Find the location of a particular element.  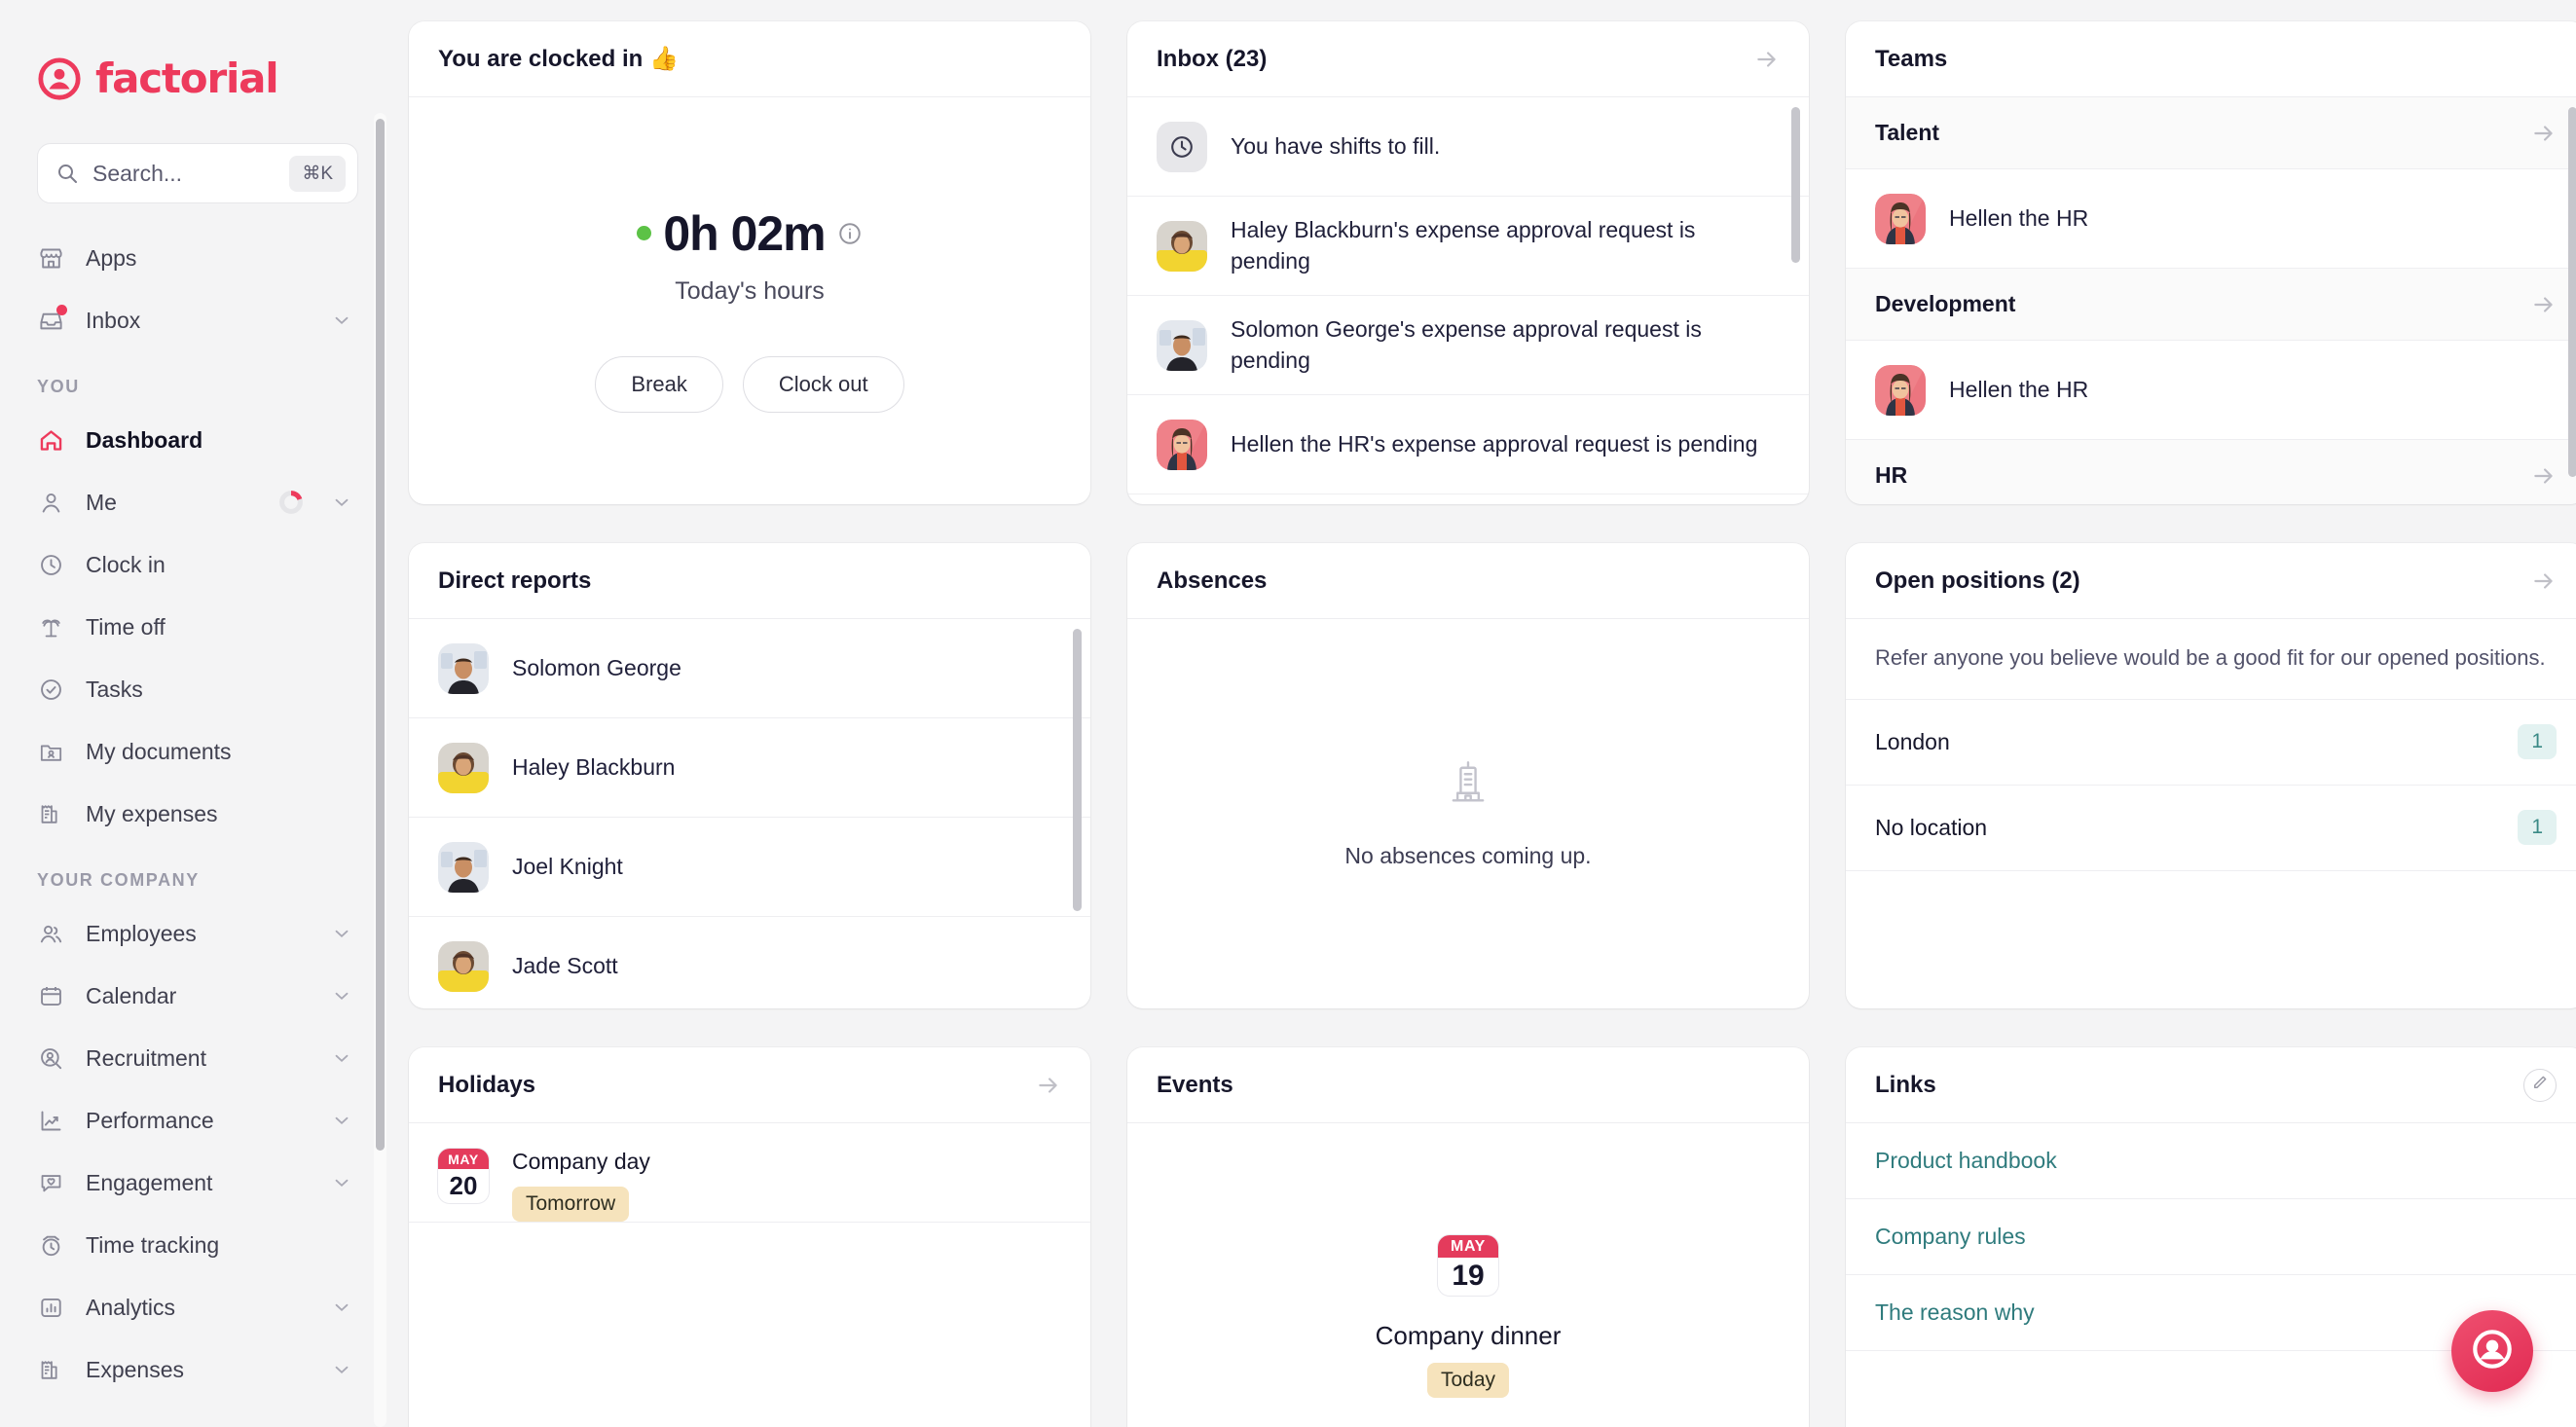

card-title: Inbox (23) is located at coordinates (1212, 58).